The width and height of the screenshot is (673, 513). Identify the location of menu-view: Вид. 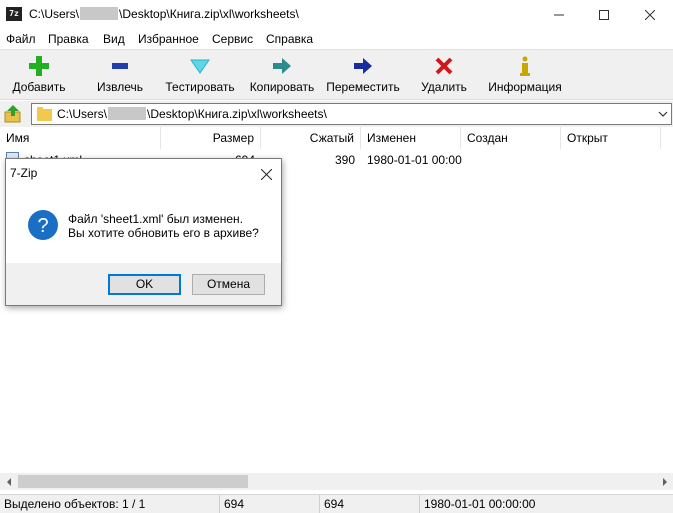
(114, 39).